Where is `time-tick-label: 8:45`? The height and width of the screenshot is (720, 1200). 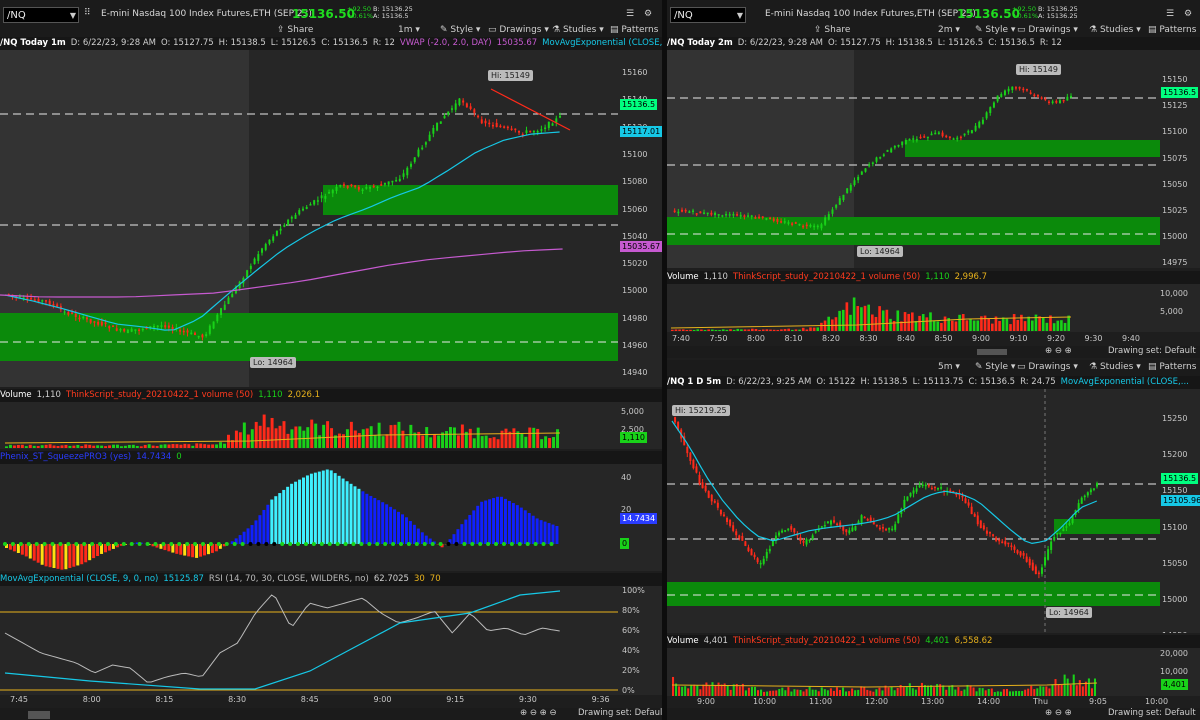 time-tick-label: 8:45 is located at coordinates (309, 699).